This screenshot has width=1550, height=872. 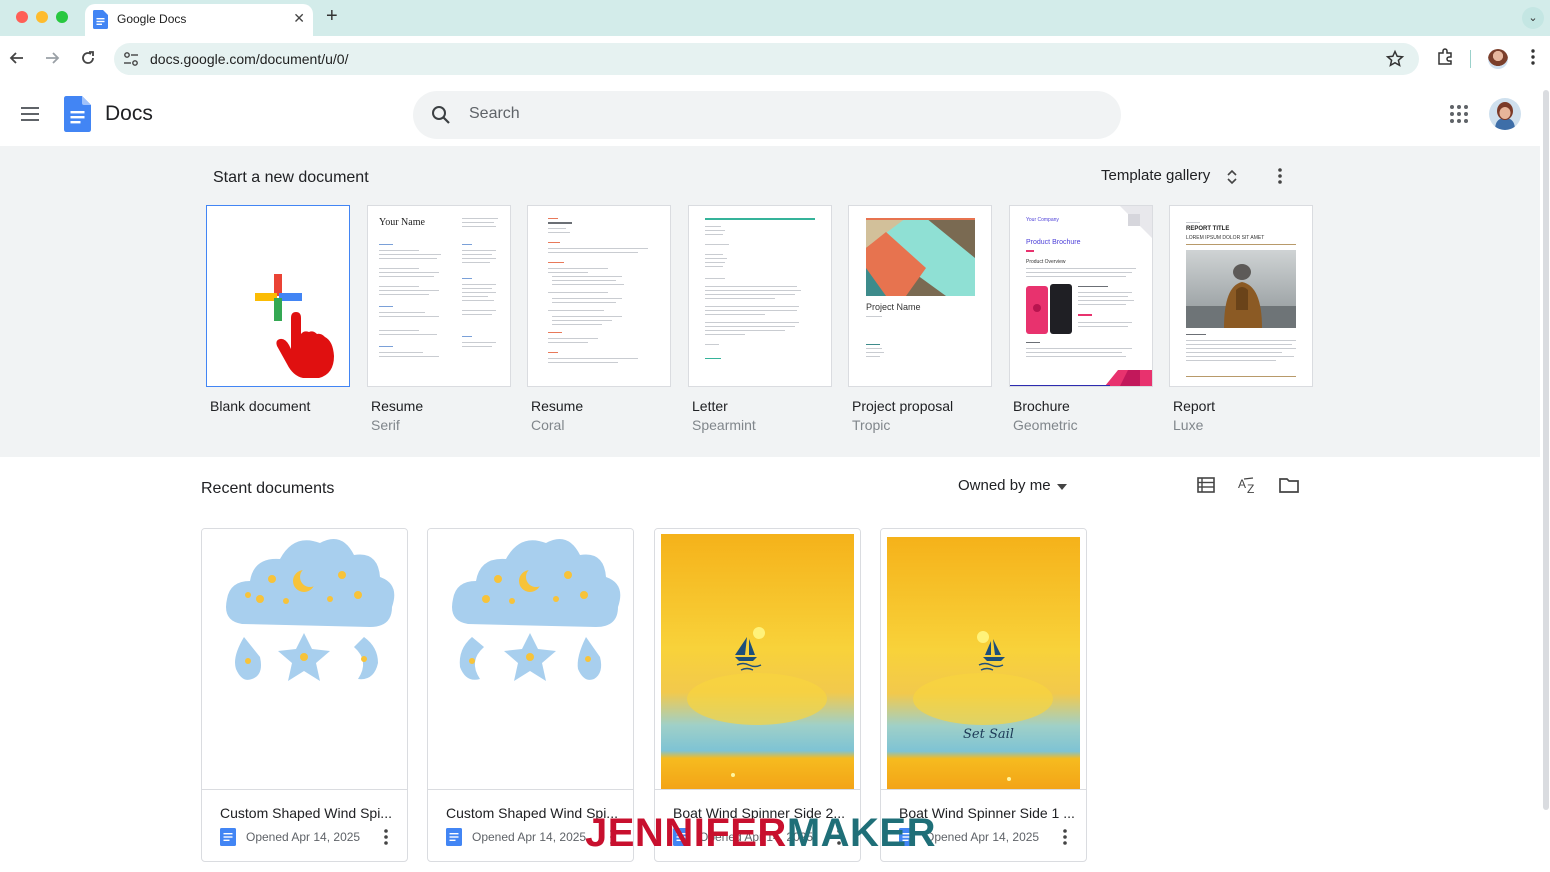 What do you see at coordinates (1445, 57) in the screenshot?
I see `extensions-puzzle-icon` at bounding box center [1445, 57].